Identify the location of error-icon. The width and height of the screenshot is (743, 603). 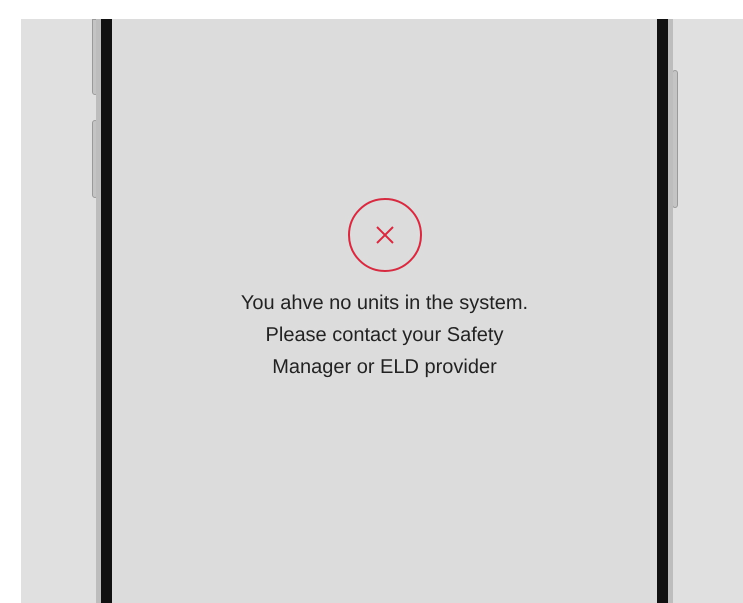
(384, 235).